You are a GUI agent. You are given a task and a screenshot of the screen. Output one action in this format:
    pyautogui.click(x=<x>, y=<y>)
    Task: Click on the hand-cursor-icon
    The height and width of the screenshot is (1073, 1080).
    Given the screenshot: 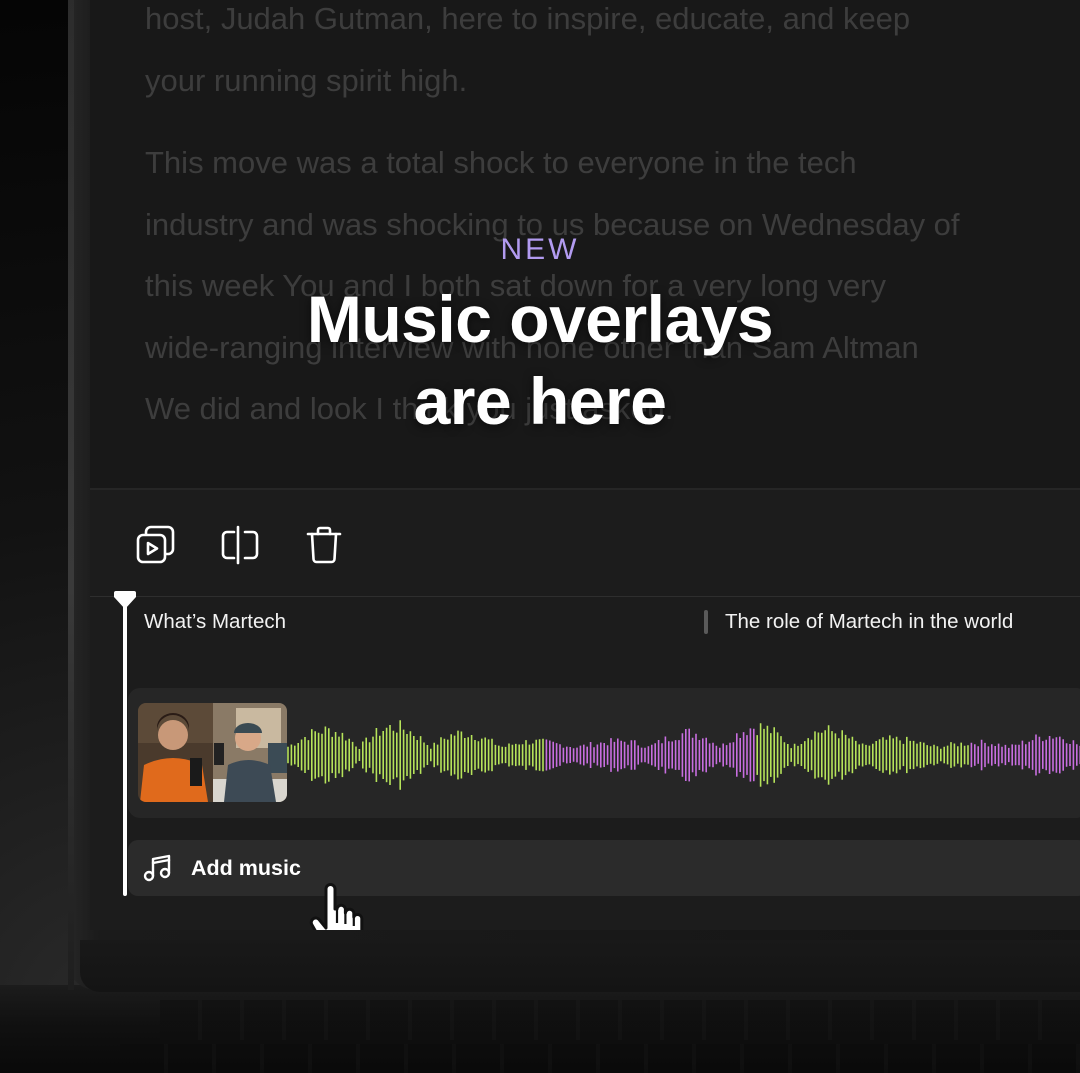 What is the action you would take?
    pyautogui.click(x=336, y=906)
    